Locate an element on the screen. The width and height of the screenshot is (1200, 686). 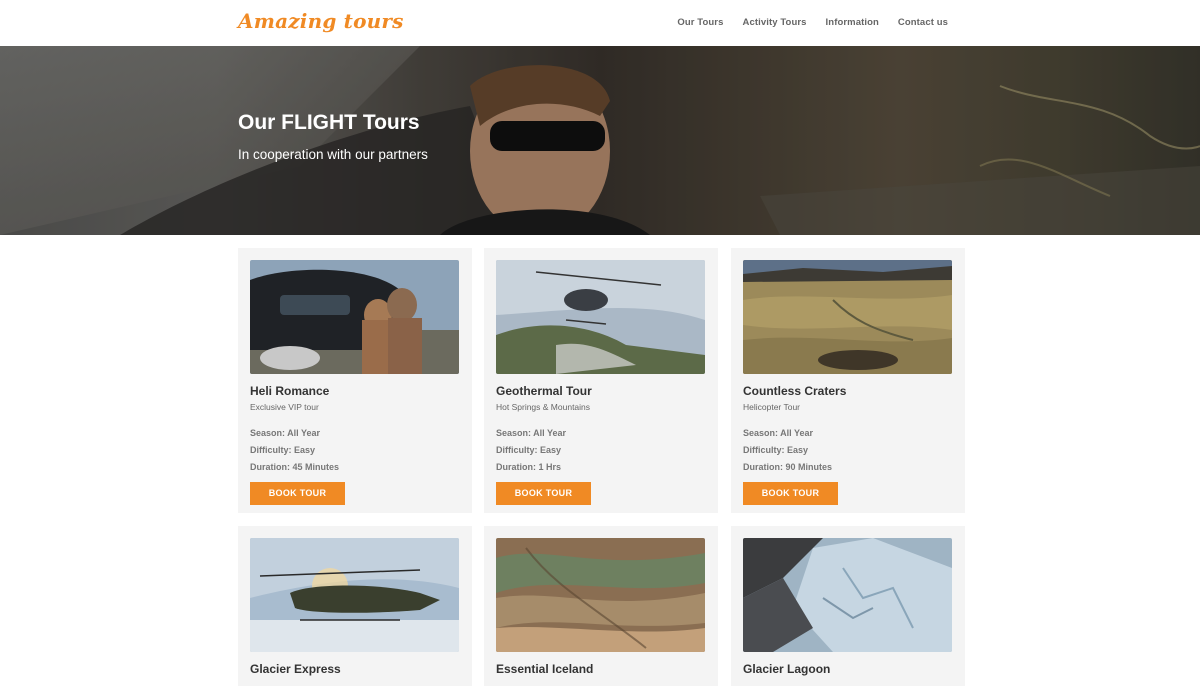
tour-card: Essential Iceland is located at coordinates (601, 606).